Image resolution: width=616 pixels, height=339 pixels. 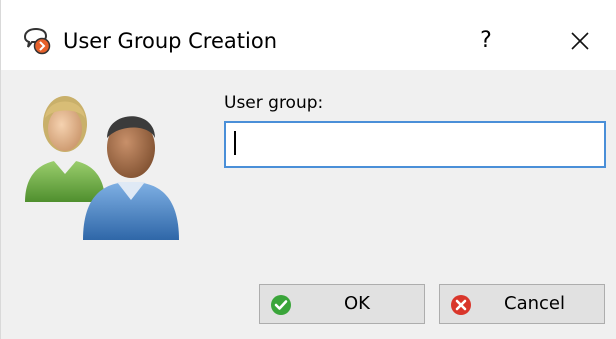 I want to click on check-circle-icon, so click(x=281, y=305).